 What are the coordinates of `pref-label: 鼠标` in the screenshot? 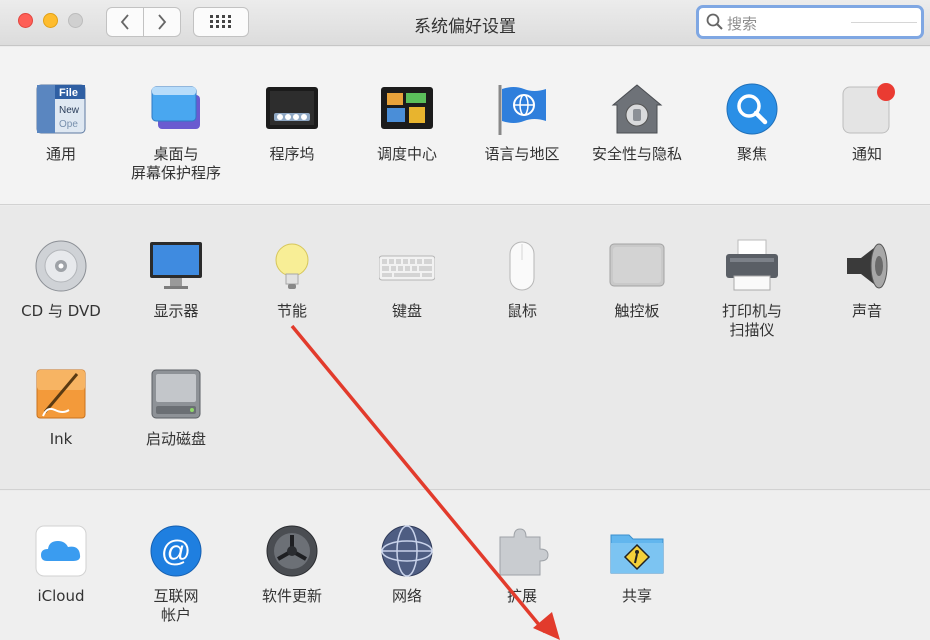 It's located at (521, 311).